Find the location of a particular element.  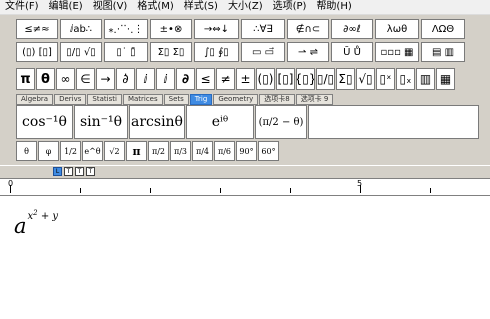

partial-derivative-button: ∂ is located at coordinates (185, 79).